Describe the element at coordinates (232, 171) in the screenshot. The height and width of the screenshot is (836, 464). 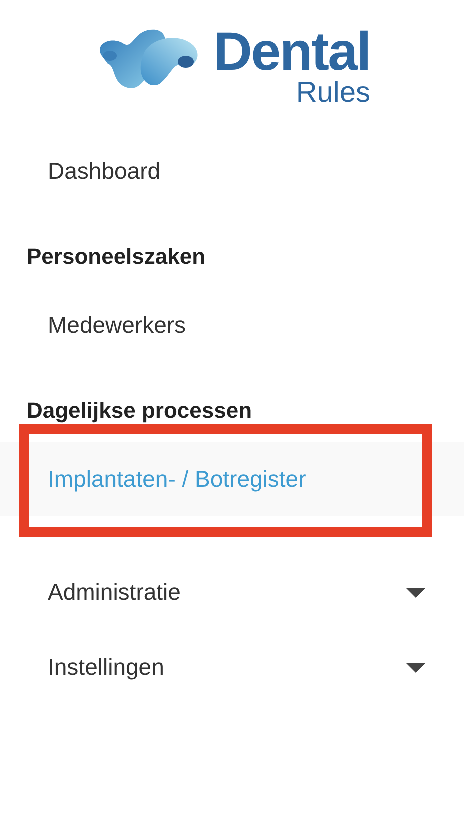
I see `nav-link: Dashboard` at that location.